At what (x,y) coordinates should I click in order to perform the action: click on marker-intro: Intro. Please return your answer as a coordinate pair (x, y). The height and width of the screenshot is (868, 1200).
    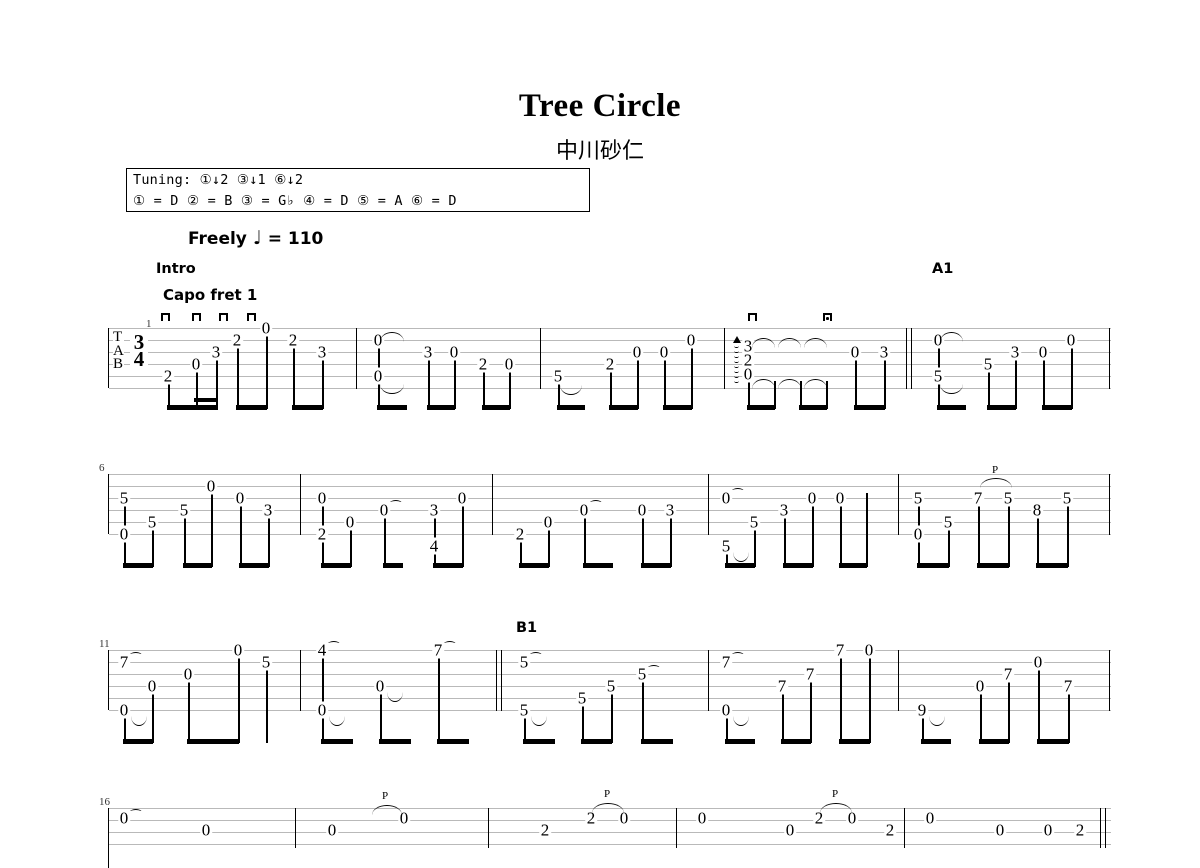
    Looking at the image, I should click on (176, 269).